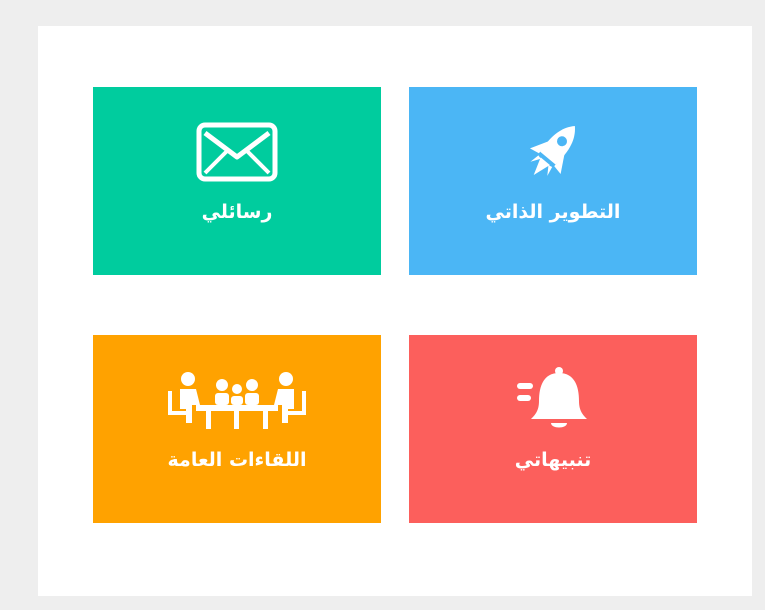 This screenshot has height=610, width=765. I want to click on tile-messages-label: رسائلي, so click(237, 212).